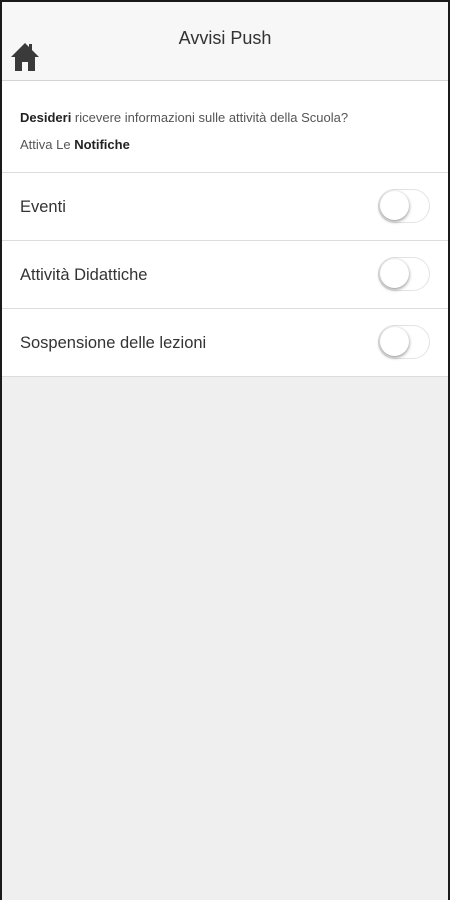 The width and height of the screenshot is (450, 900). What do you see at coordinates (225, 207) in the screenshot?
I see `setting-row-eventi: Eventi` at bounding box center [225, 207].